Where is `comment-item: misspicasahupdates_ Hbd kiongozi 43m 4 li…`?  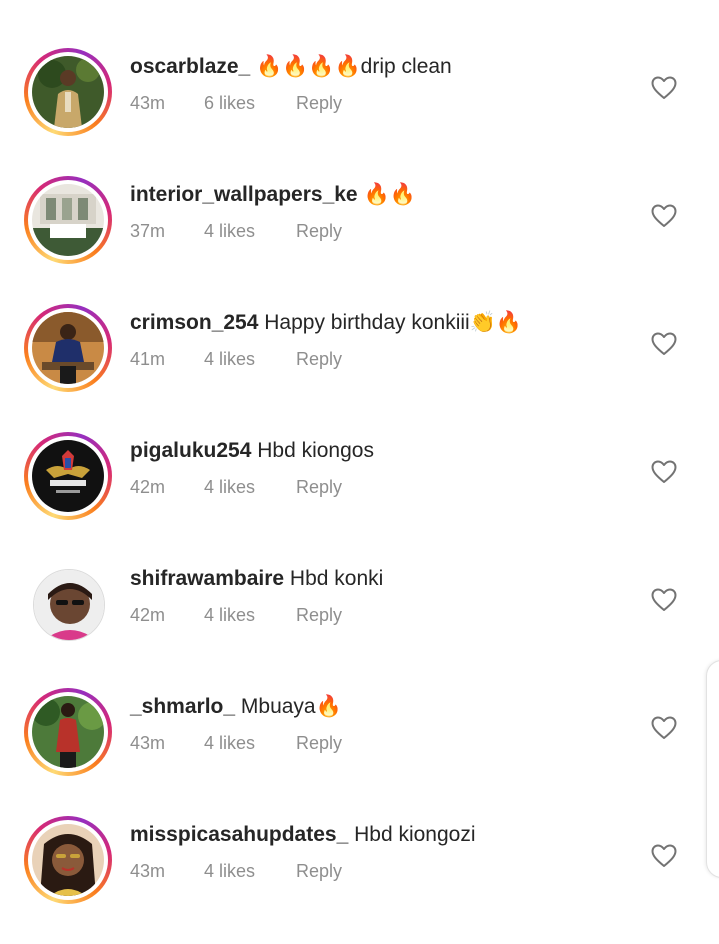
comment-item: misspicasahupdates_ Hbd kiongozi 43m 4 li… is located at coordinates (359, 880).